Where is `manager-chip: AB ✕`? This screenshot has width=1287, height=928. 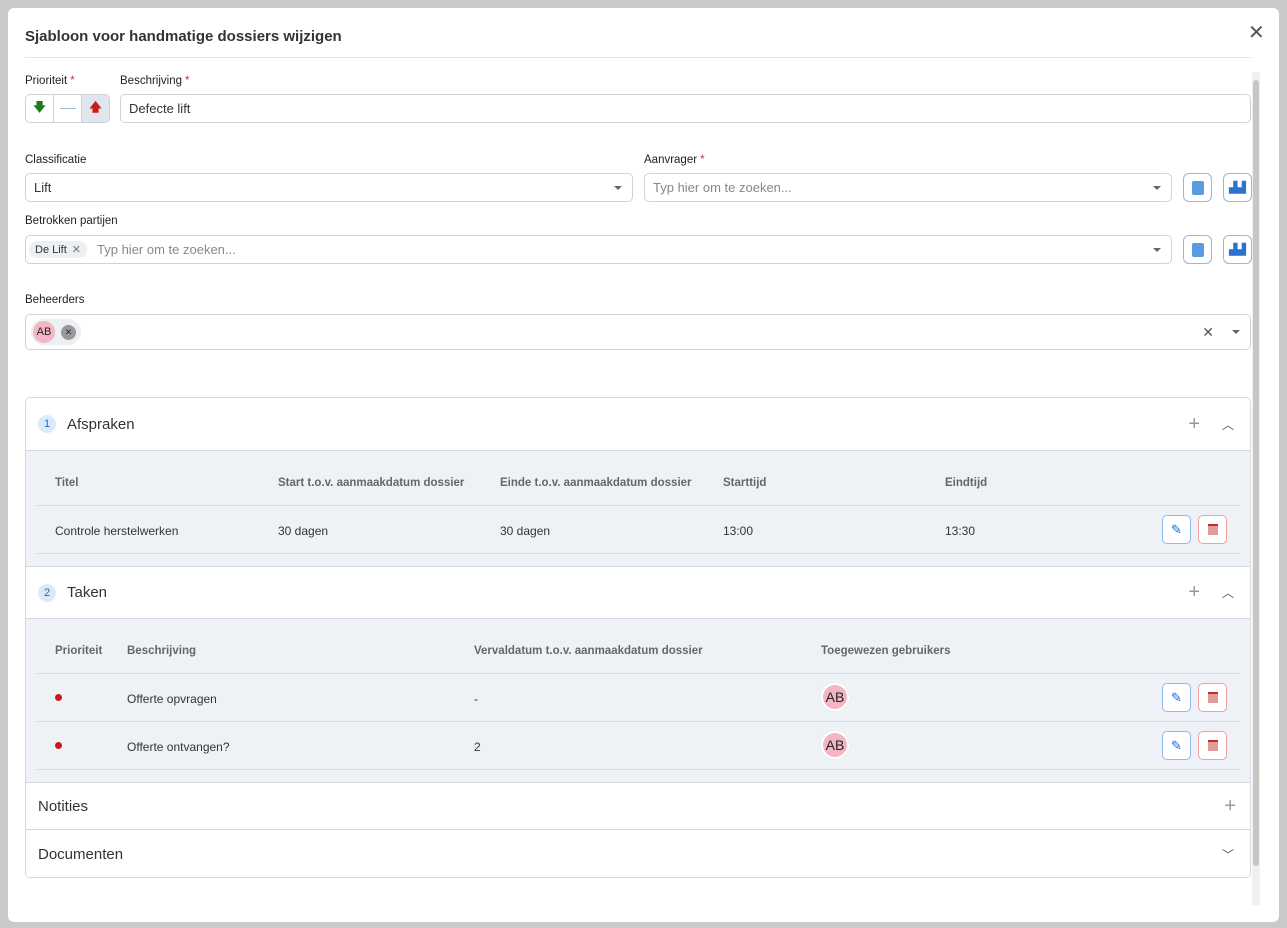
manager-chip: AB ✕ is located at coordinates (56, 332).